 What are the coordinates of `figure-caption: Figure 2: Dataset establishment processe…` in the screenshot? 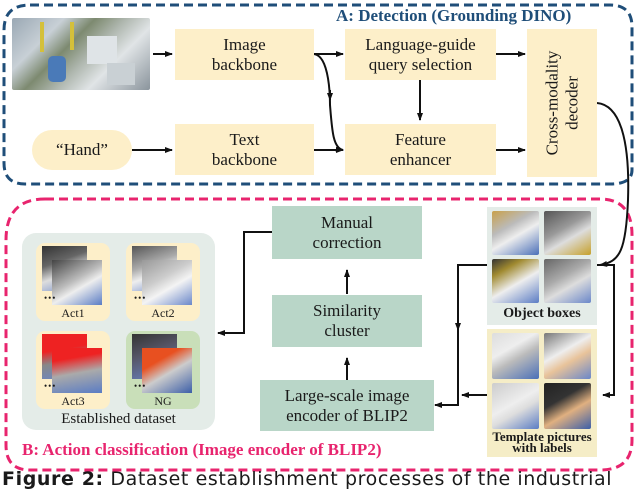 It's located at (307, 479).